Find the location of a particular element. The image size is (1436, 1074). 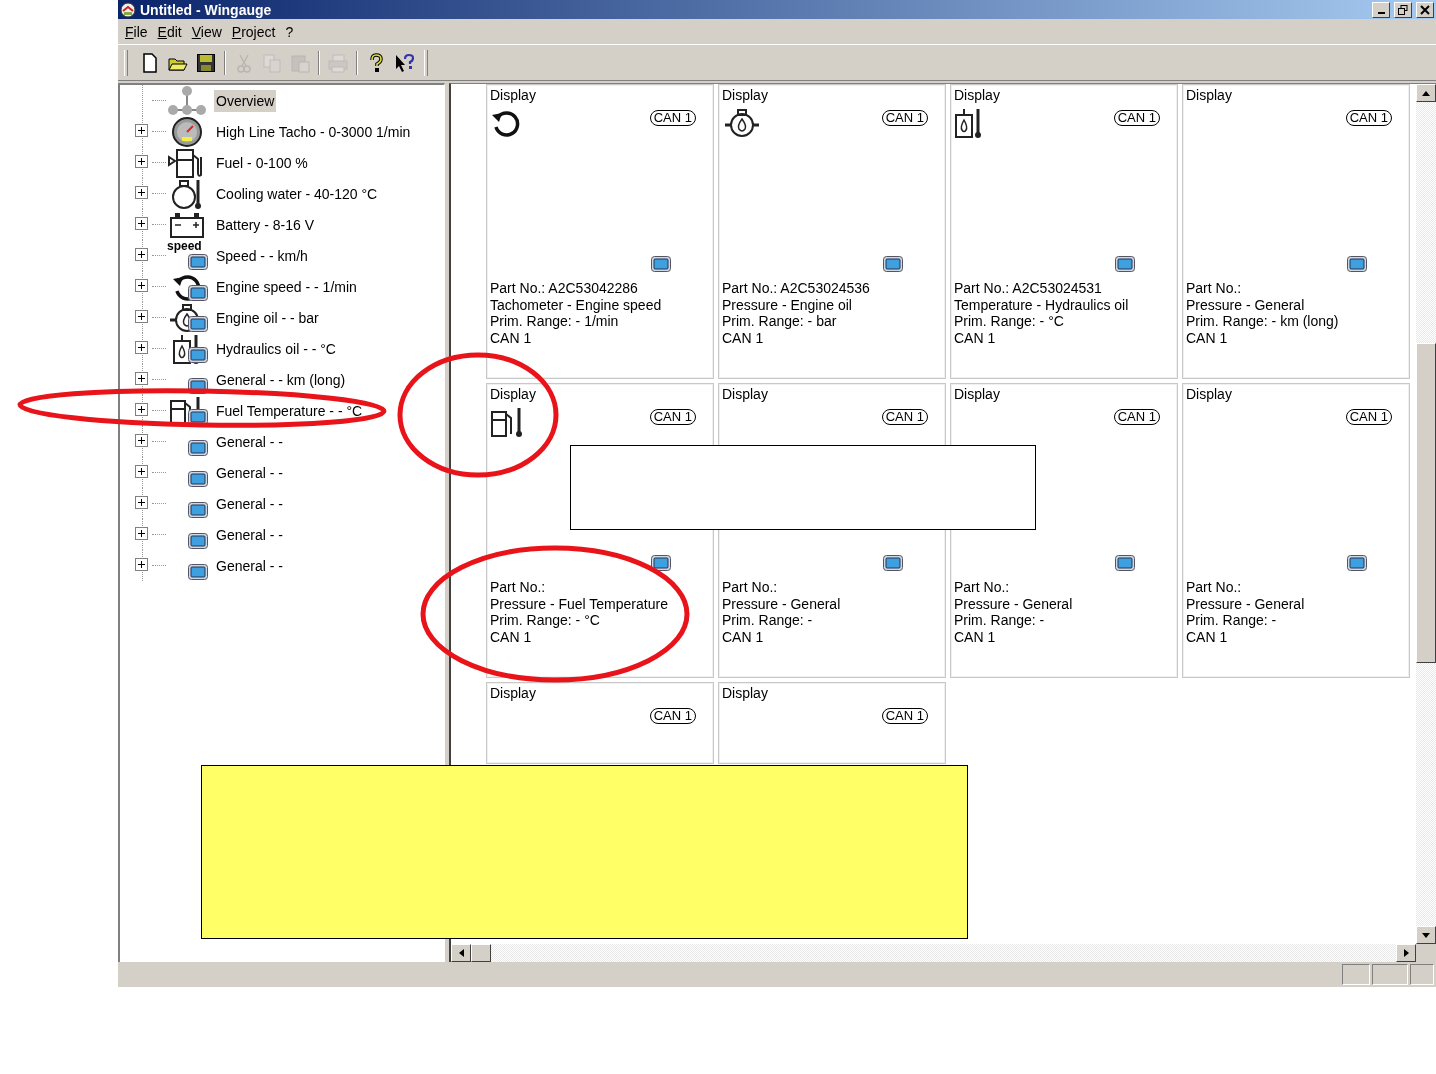

display-card: Display CAN 1 Part No.: A2C53042286 Tachometer - Engine speed Prim. Range: - 1/min CAN 1 is located at coordinates (600, 231).